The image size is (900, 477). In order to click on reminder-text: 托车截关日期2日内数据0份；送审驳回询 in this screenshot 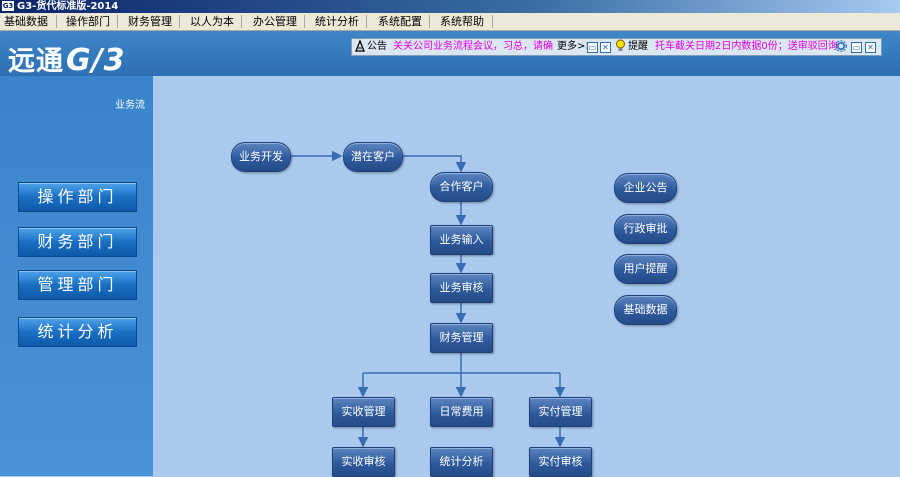, I will do `click(746, 47)`.